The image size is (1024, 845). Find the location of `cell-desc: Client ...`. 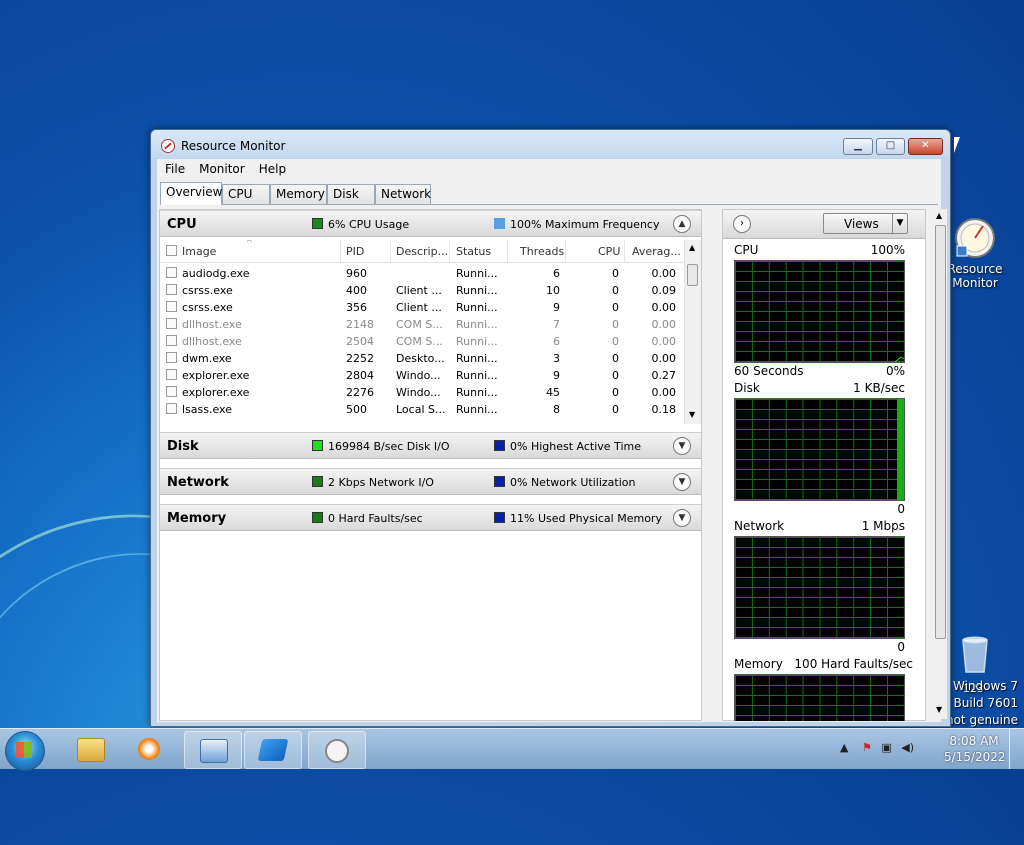

cell-desc: Client ... is located at coordinates (419, 307).